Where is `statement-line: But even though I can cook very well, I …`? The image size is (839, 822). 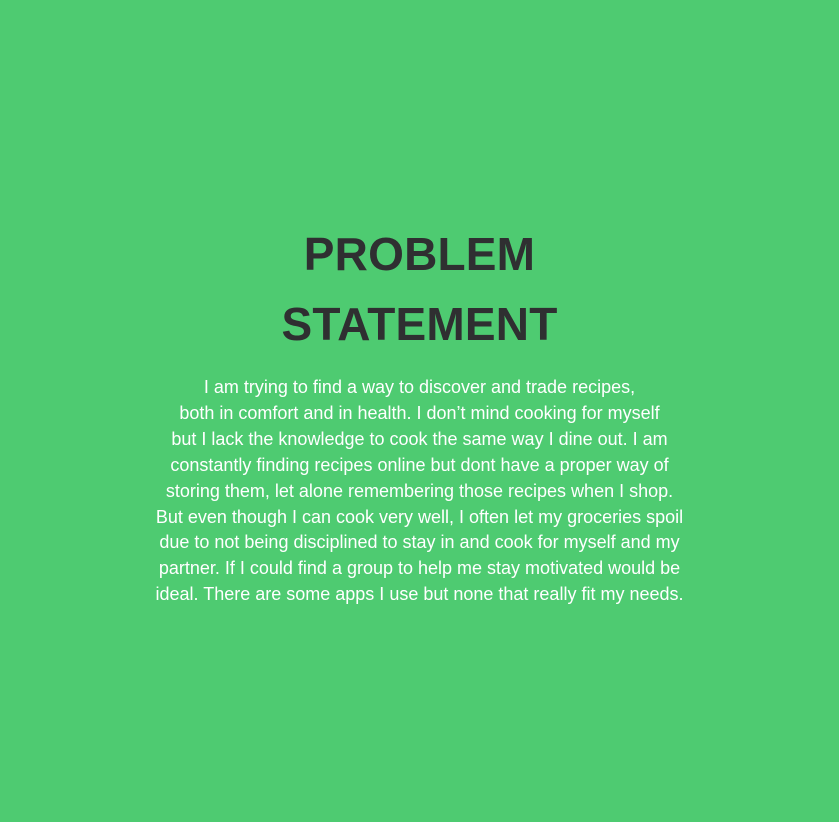 statement-line: But even though I can cook very well, I … is located at coordinates (419, 516).